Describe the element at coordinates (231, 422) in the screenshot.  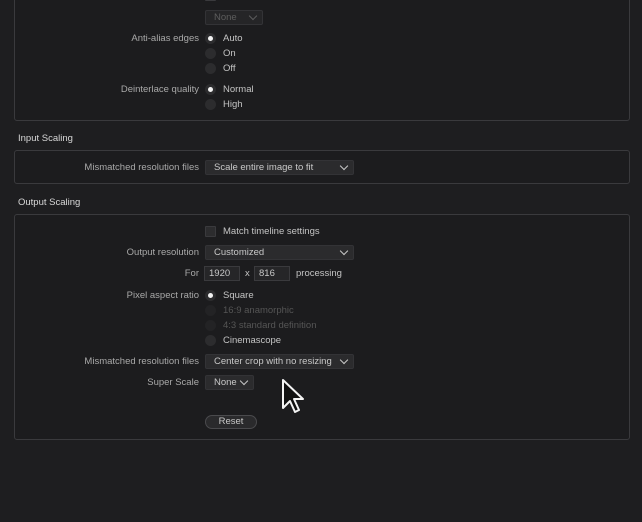
I see `reset-button: Reset` at that location.